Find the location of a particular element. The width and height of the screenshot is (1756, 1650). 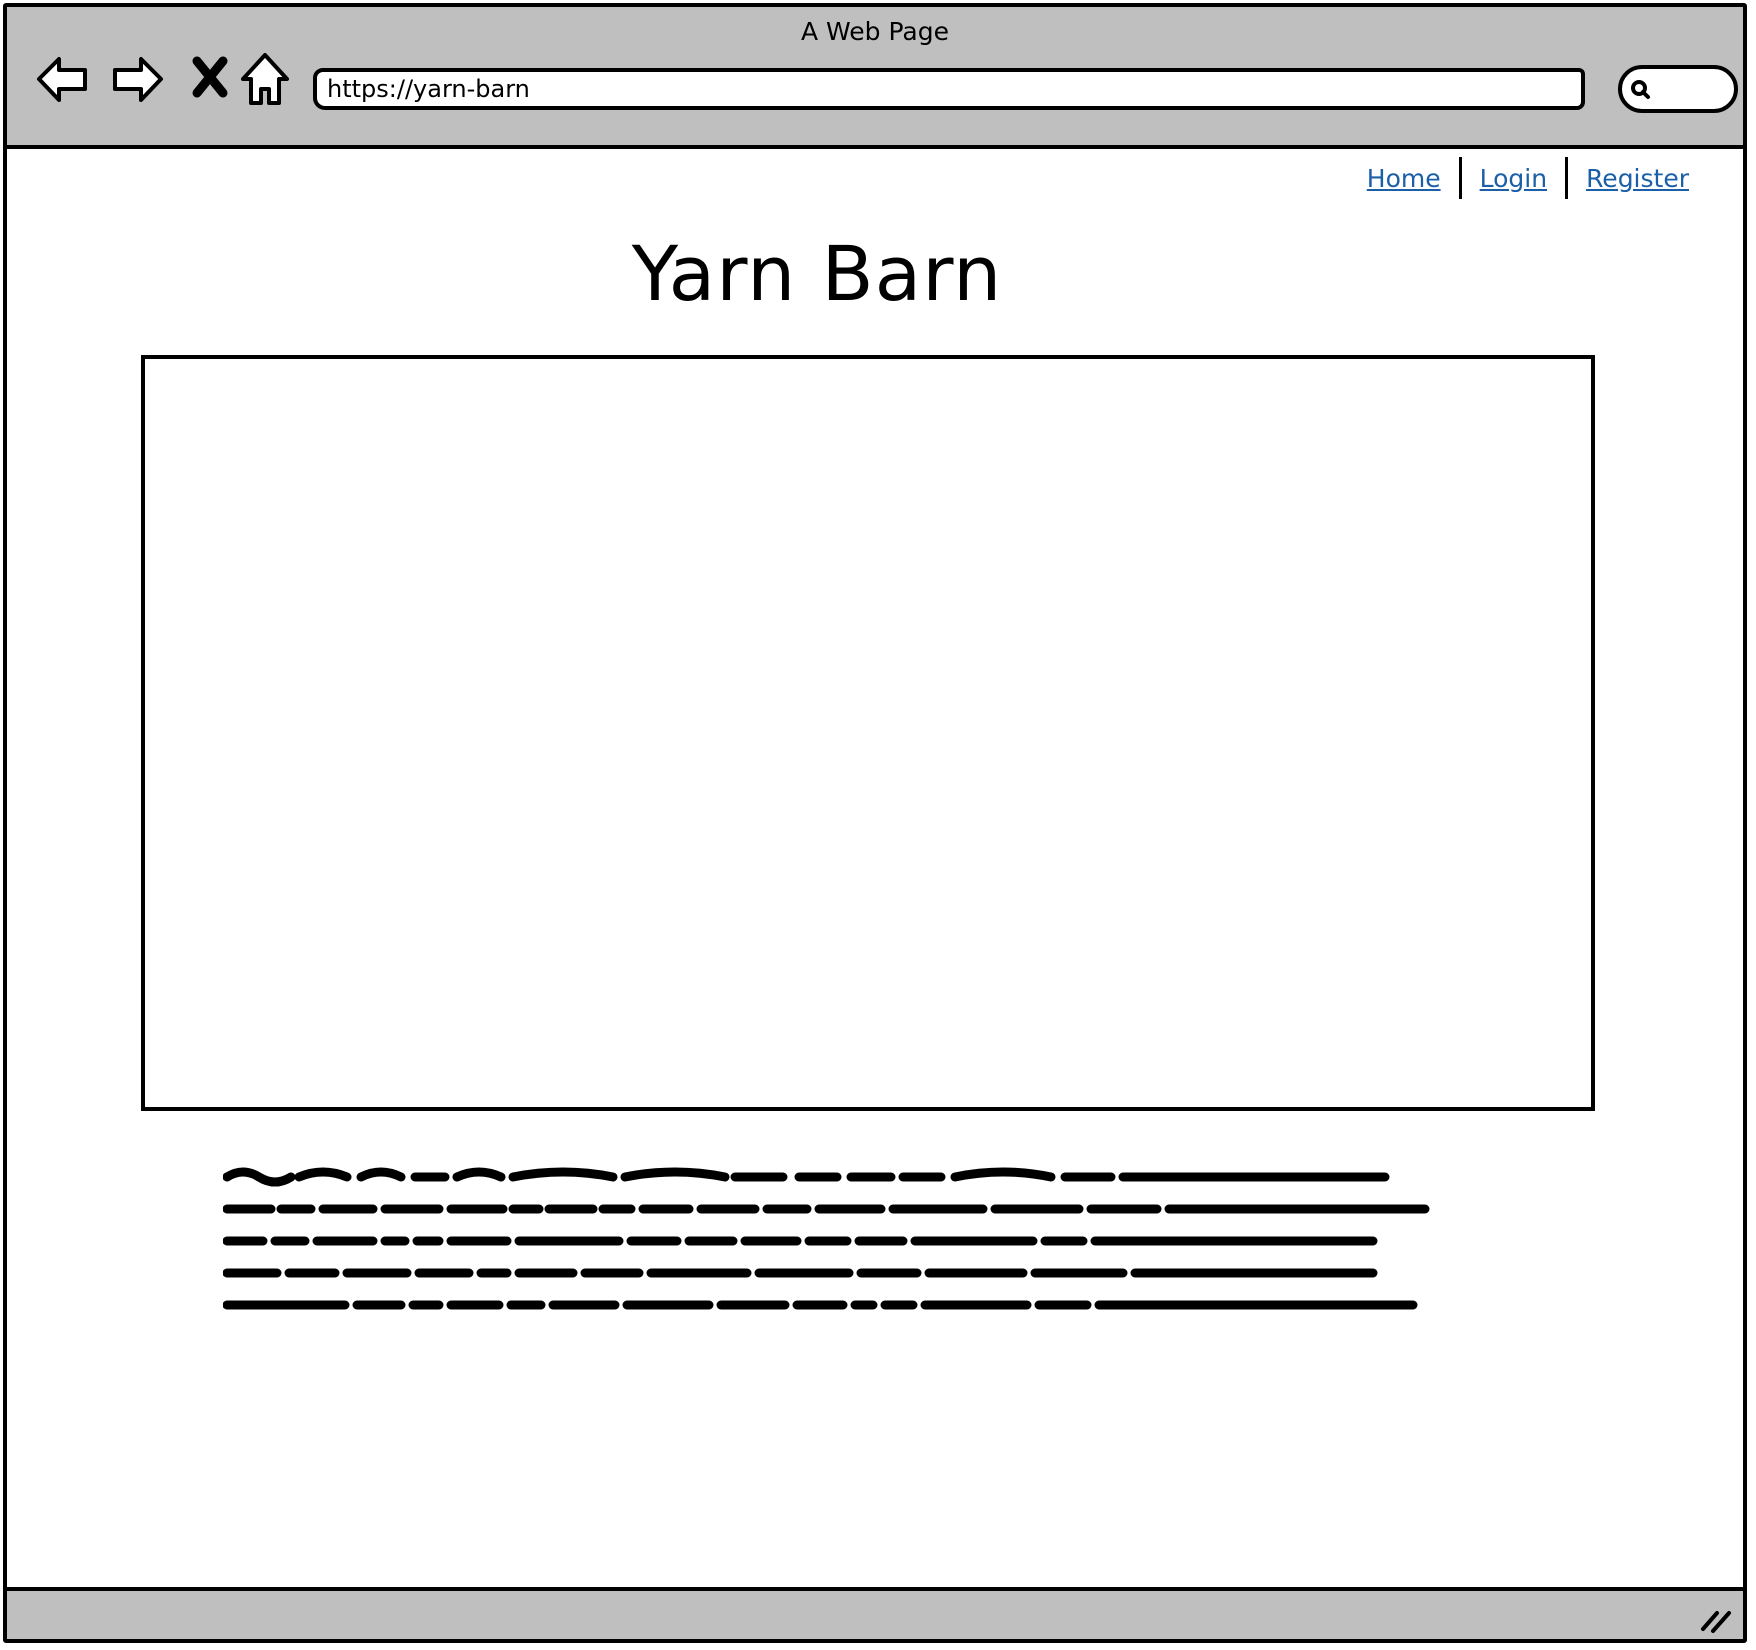

back-arrow-icon is located at coordinates (63, 79).